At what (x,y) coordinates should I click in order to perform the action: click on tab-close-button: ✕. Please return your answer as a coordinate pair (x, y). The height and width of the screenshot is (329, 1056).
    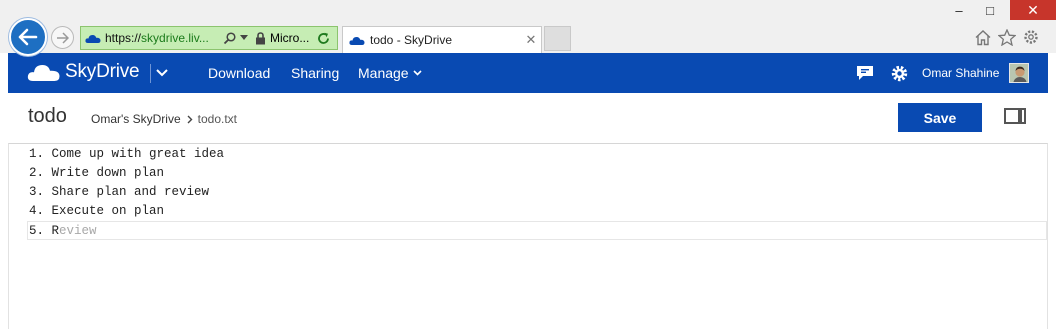
    Looking at the image, I should click on (531, 40).